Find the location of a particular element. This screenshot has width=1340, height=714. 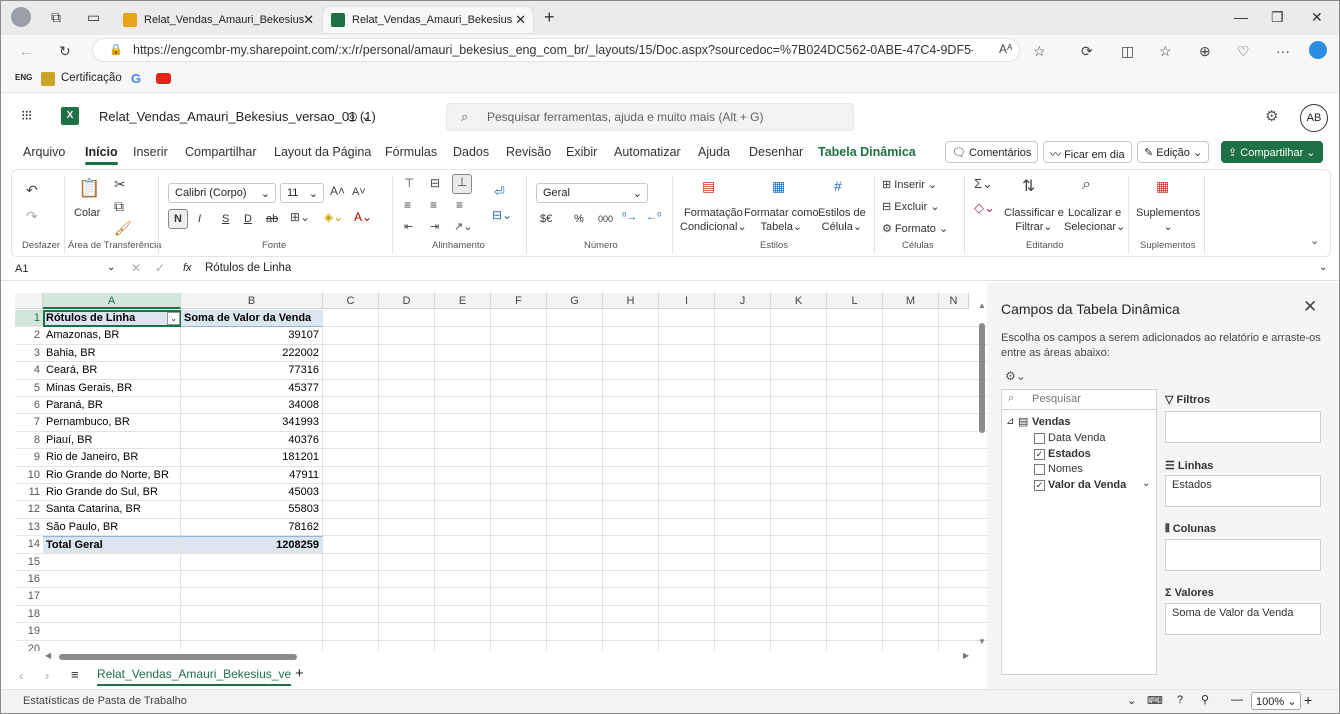

settings-gear-icon: ⚙ is located at coordinates (1271, 116).